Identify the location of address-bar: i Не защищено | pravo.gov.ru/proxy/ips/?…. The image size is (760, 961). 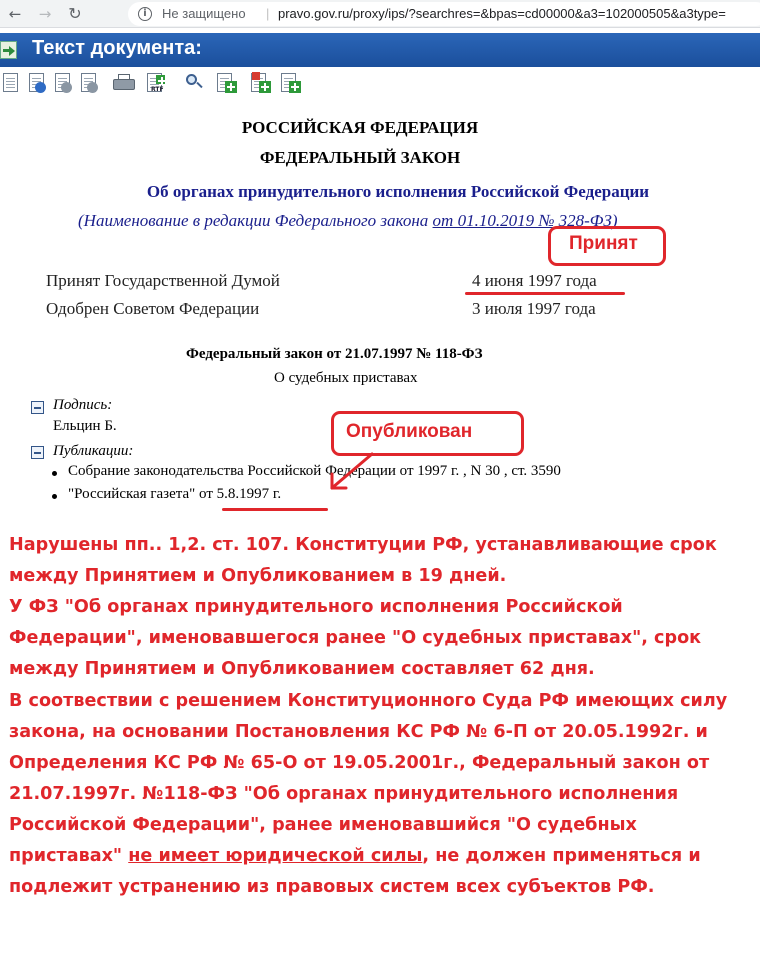
(444, 14).